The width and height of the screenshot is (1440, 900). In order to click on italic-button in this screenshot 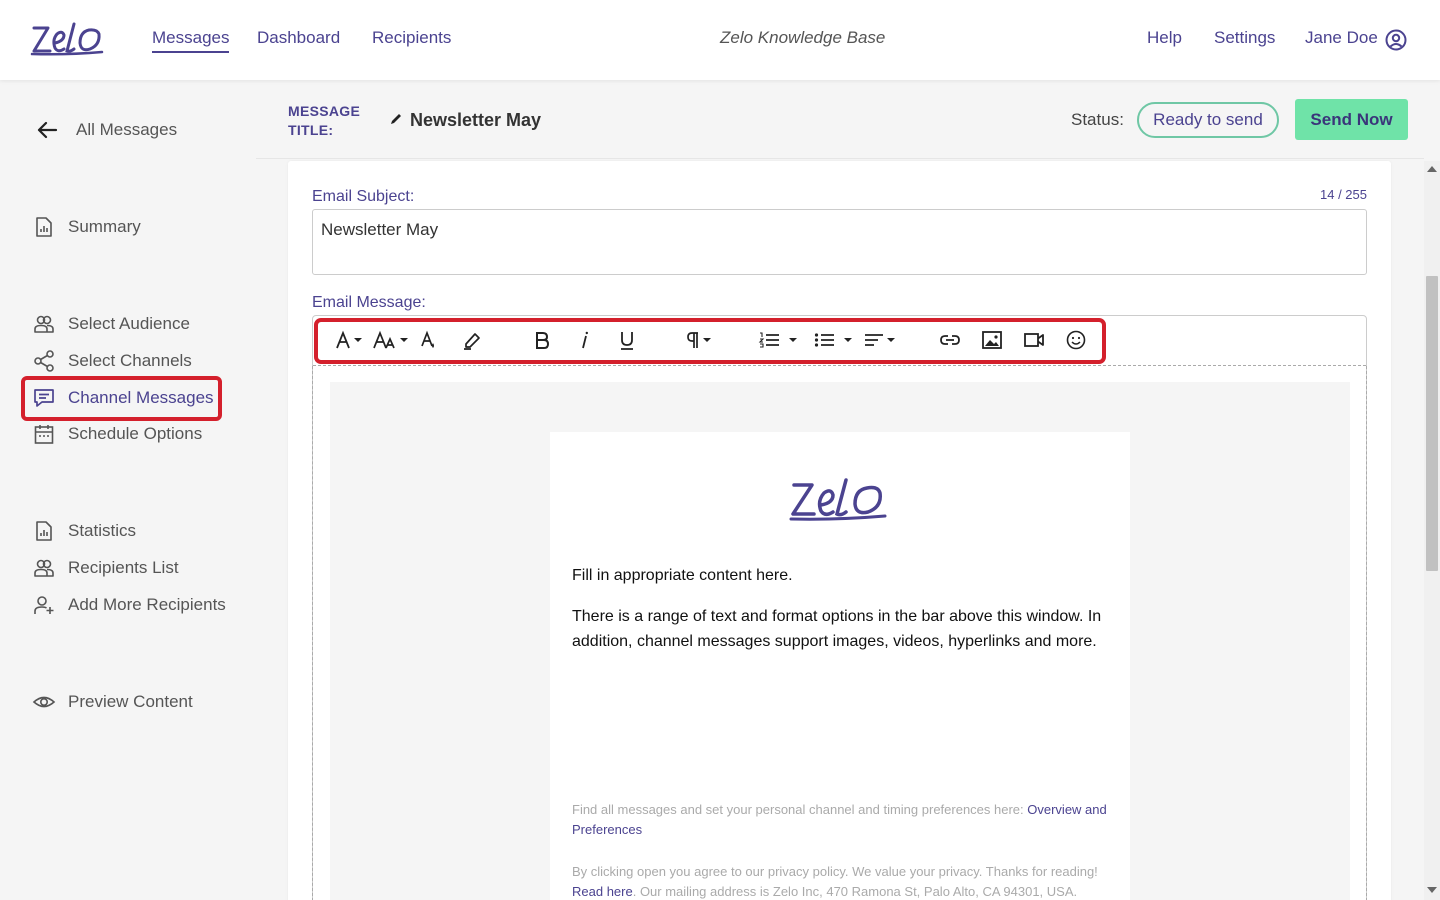, I will do `click(585, 340)`.